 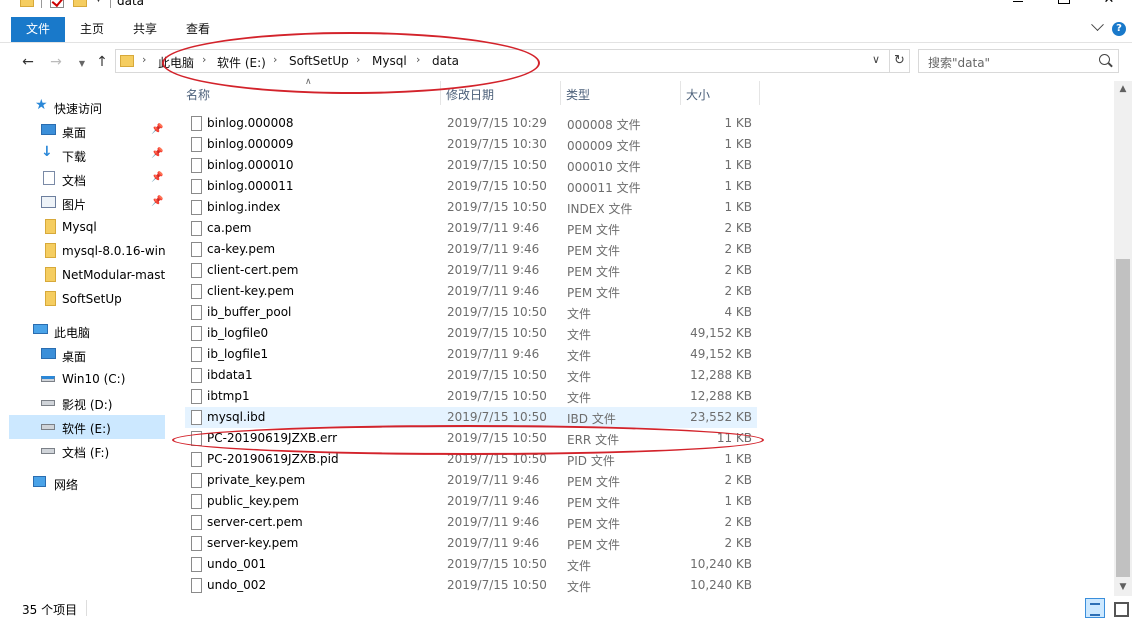 What do you see at coordinates (250, 144) in the screenshot?
I see `file-name: binlog.000009` at bounding box center [250, 144].